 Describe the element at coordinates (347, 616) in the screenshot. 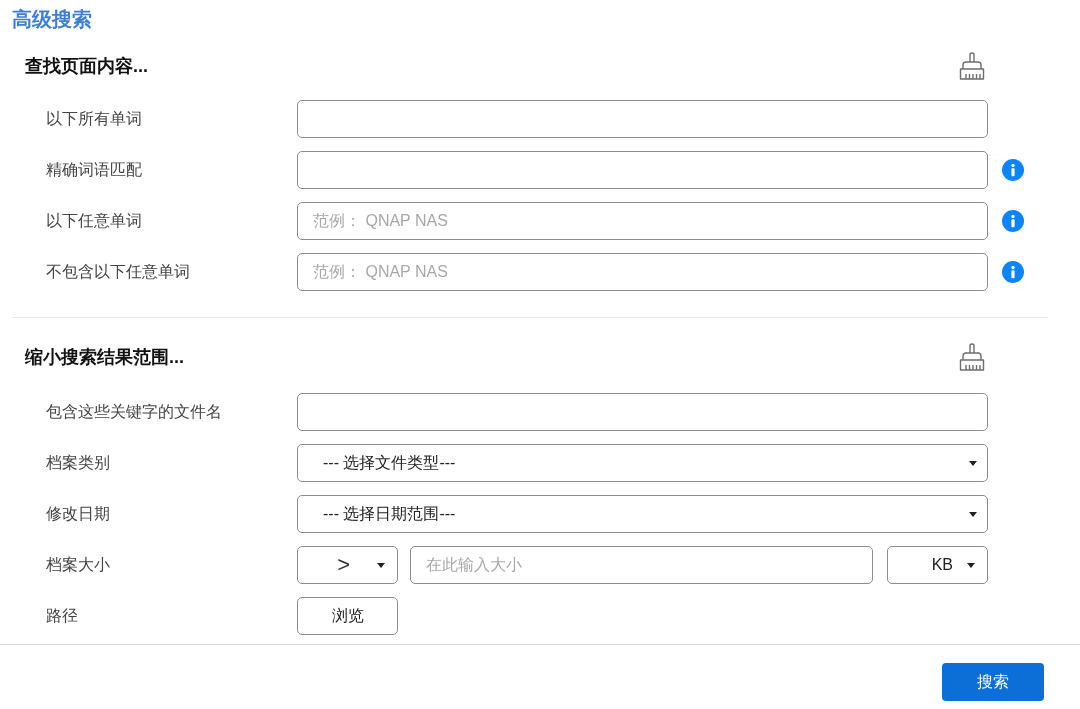

I see `browse-button: 浏览` at that location.